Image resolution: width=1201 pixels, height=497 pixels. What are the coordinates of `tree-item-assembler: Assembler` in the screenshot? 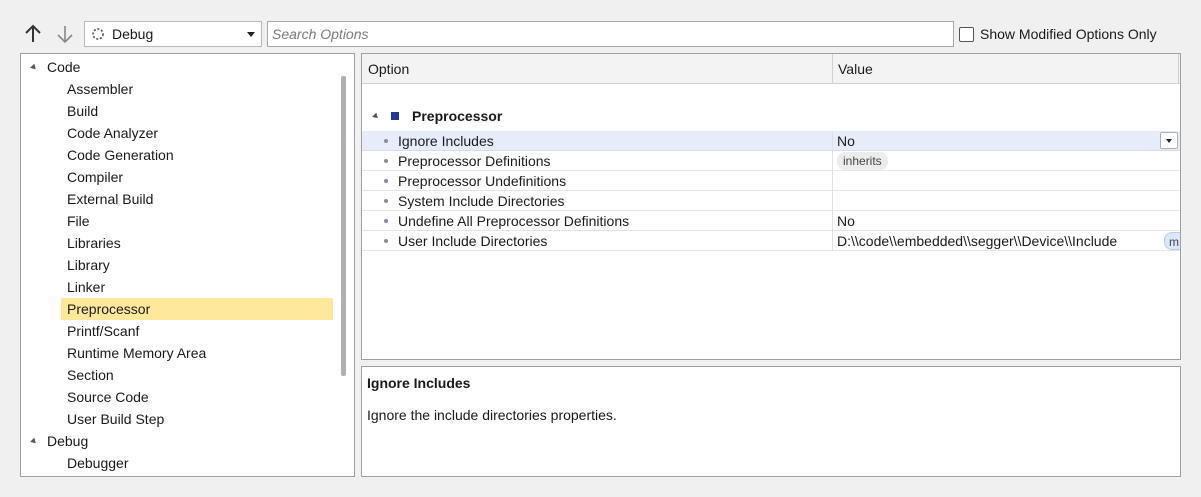 It's located at (197, 89).